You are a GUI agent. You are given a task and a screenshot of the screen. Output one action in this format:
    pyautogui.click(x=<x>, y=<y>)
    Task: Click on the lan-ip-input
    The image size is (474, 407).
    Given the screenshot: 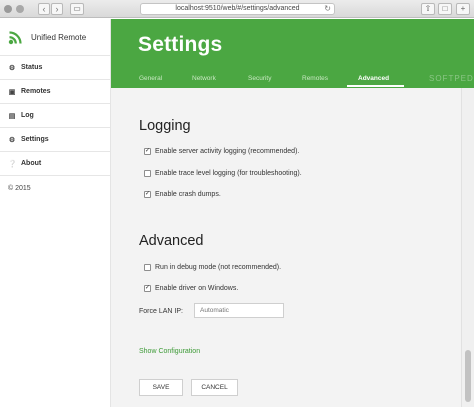 What is the action you would take?
    pyautogui.click(x=239, y=310)
    